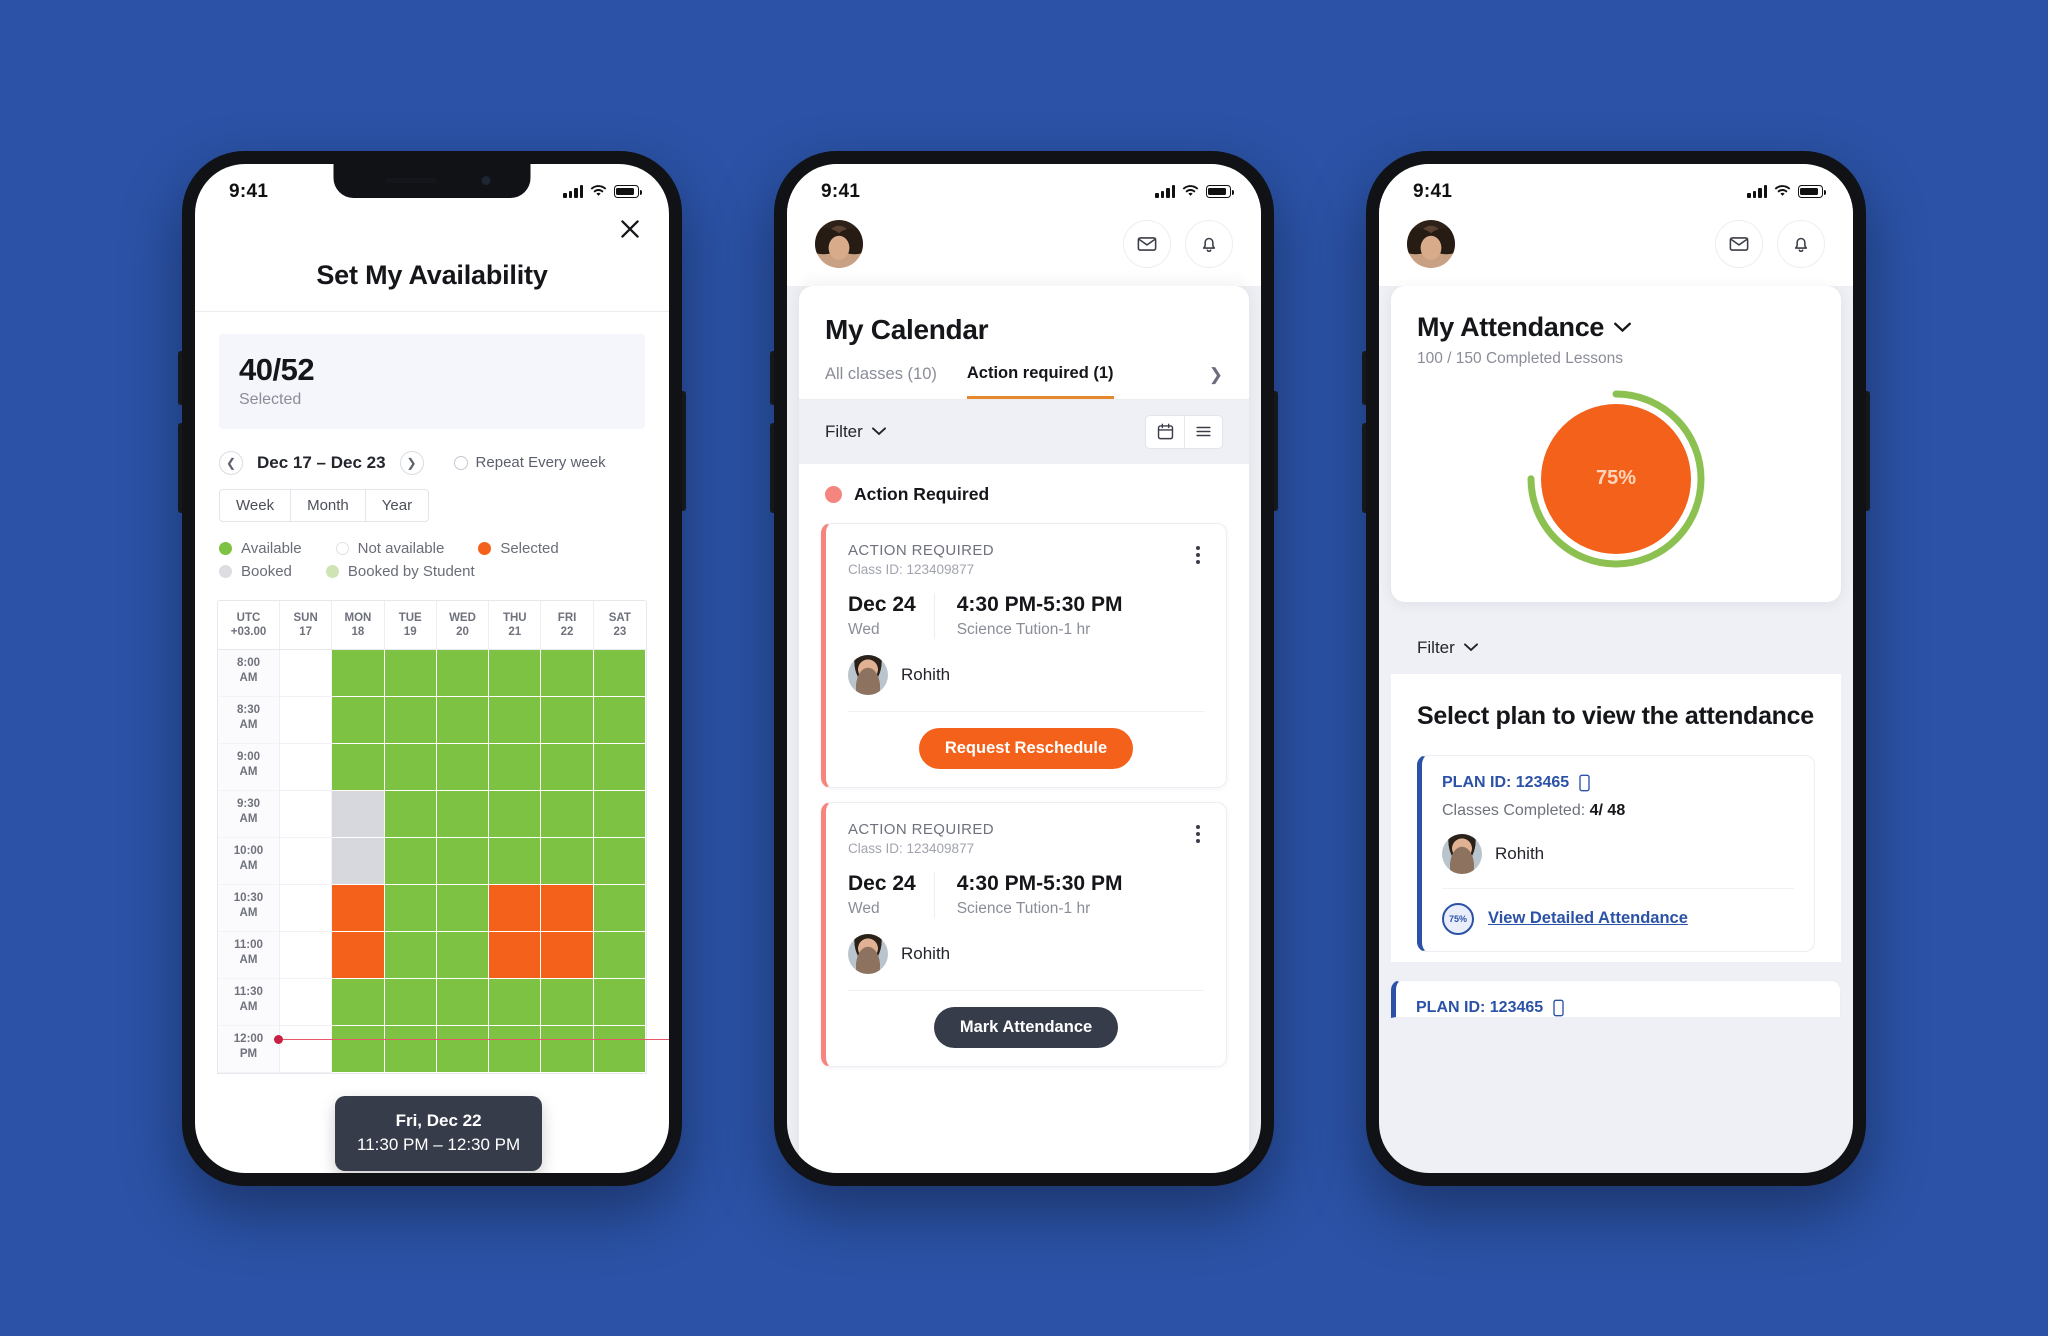  Describe the element at coordinates (460, 462) in the screenshot. I see `checkbox-icon` at that location.